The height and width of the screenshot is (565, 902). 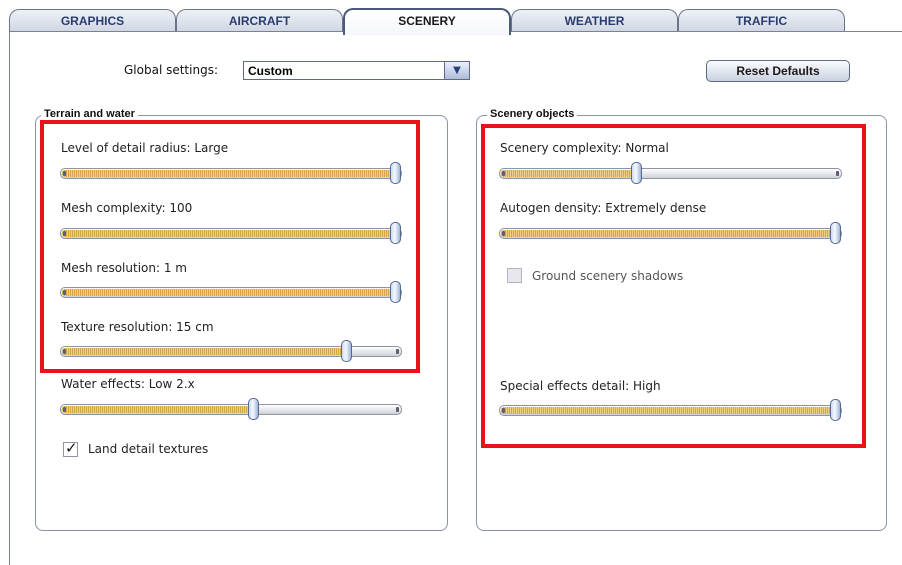 I want to click on tab-graphics: GRAPHICS, so click(x=92, y=20).